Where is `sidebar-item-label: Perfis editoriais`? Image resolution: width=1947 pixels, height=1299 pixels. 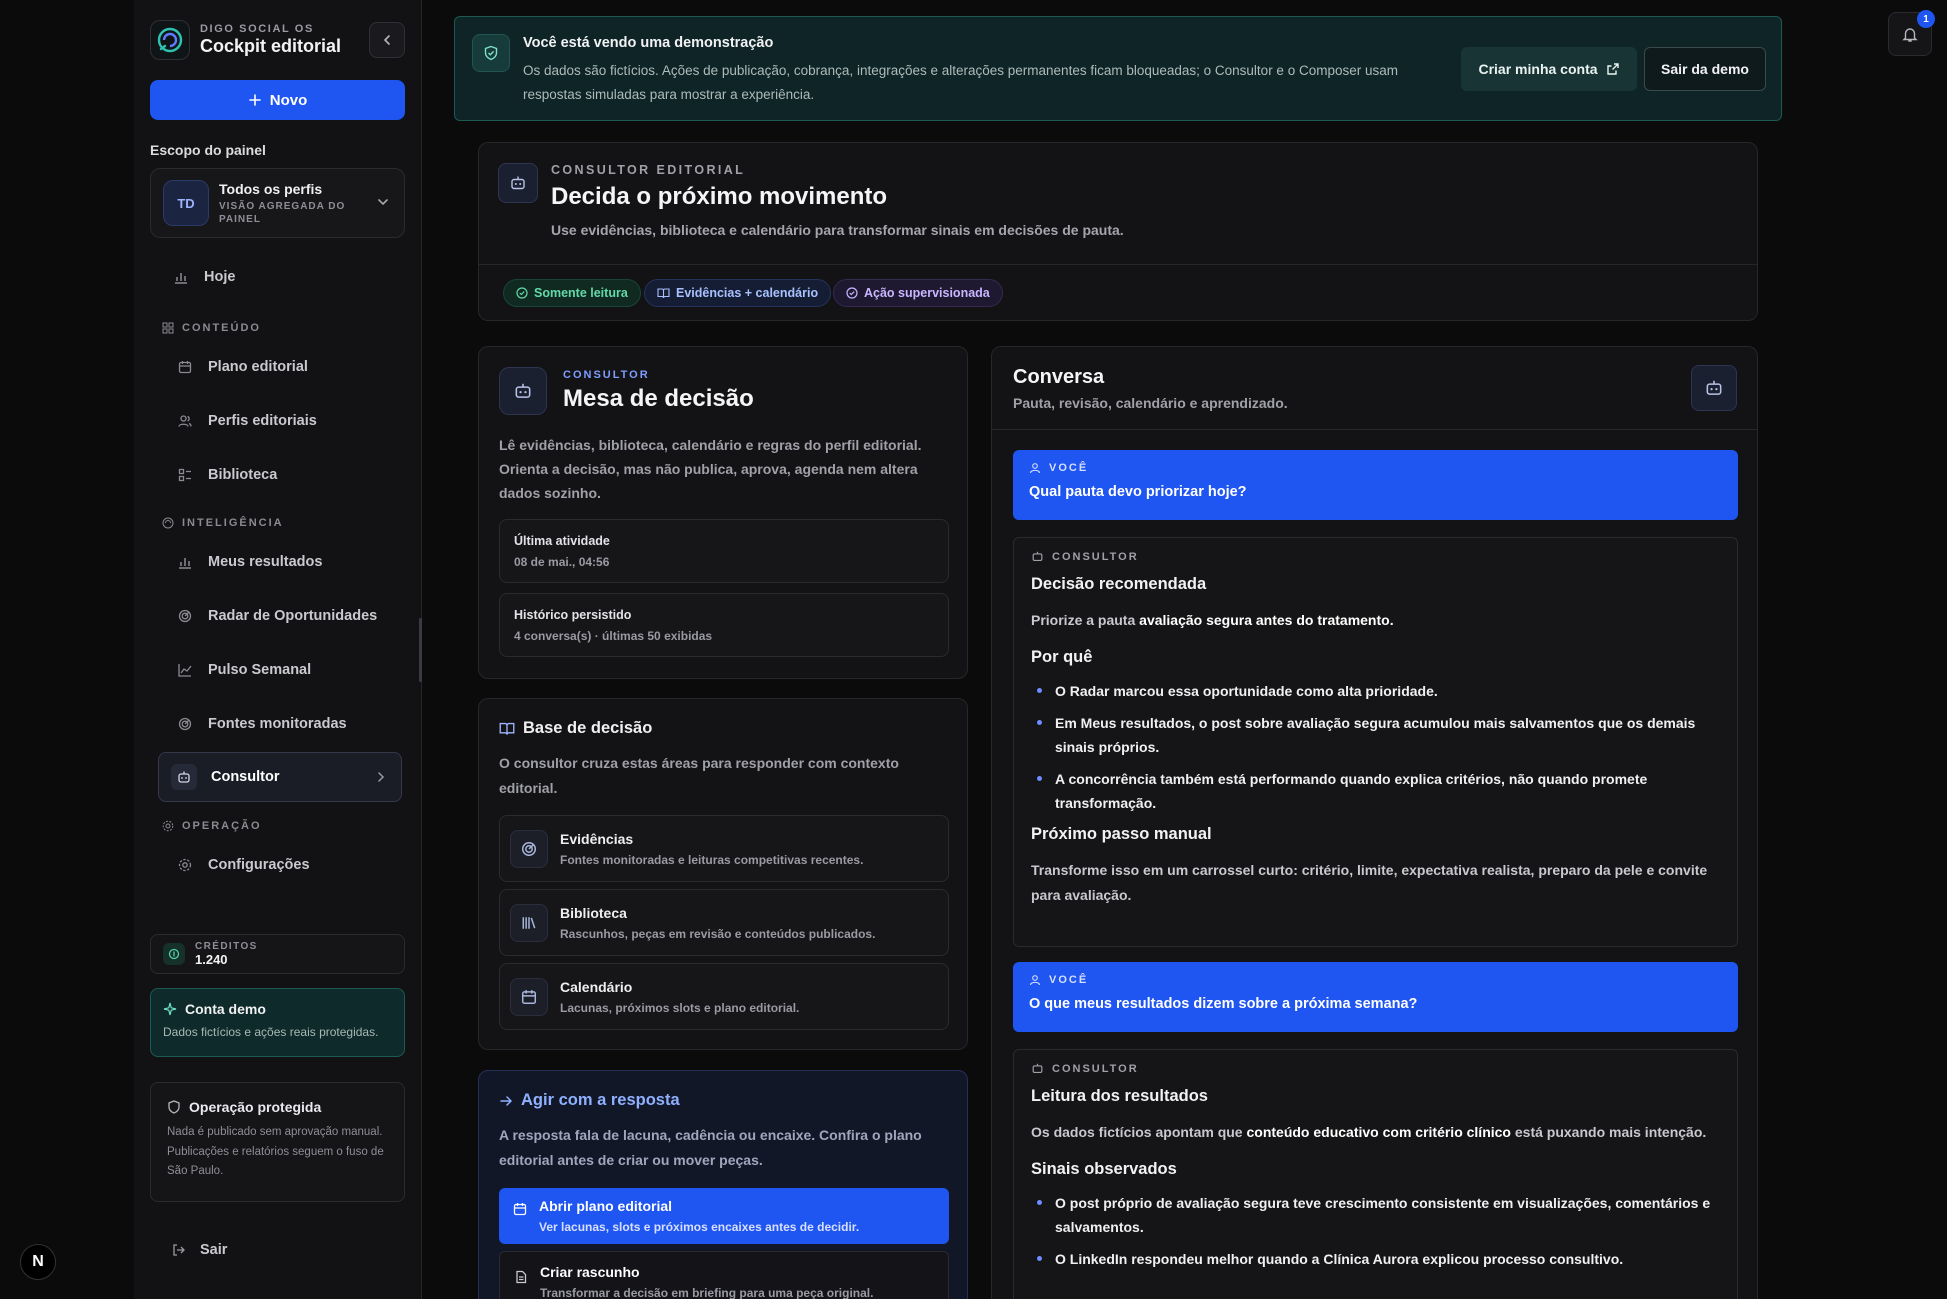
sidebar-item-label: Perfis editoriais is located at coordinates (262, 421).